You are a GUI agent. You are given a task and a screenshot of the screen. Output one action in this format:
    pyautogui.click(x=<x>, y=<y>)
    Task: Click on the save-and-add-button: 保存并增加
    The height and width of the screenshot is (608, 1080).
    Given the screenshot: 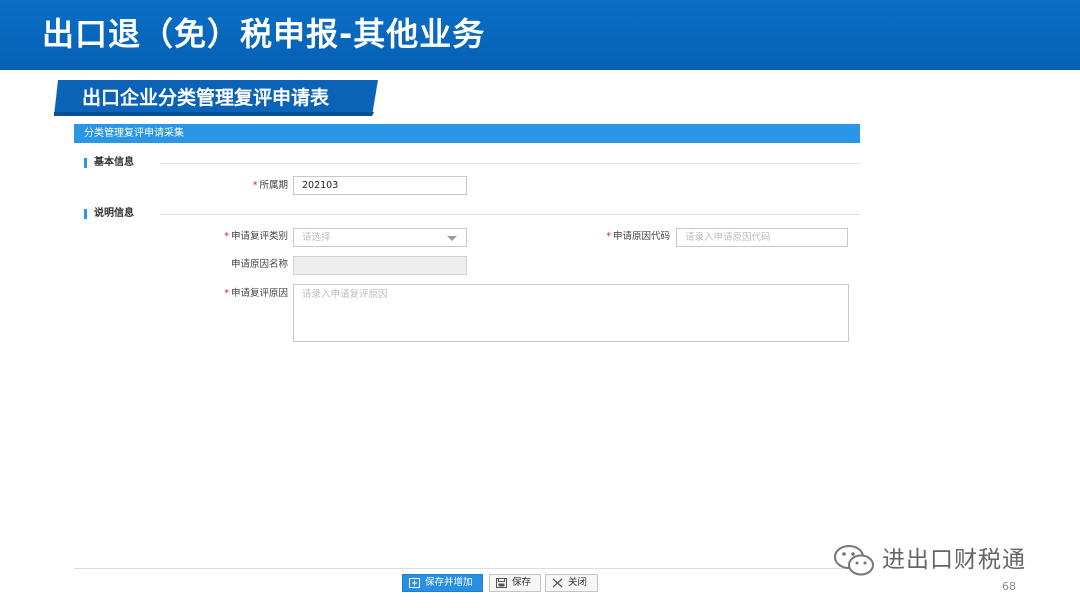 What is the action you would take?
    pyautogui.click(x=442, y=583)
    